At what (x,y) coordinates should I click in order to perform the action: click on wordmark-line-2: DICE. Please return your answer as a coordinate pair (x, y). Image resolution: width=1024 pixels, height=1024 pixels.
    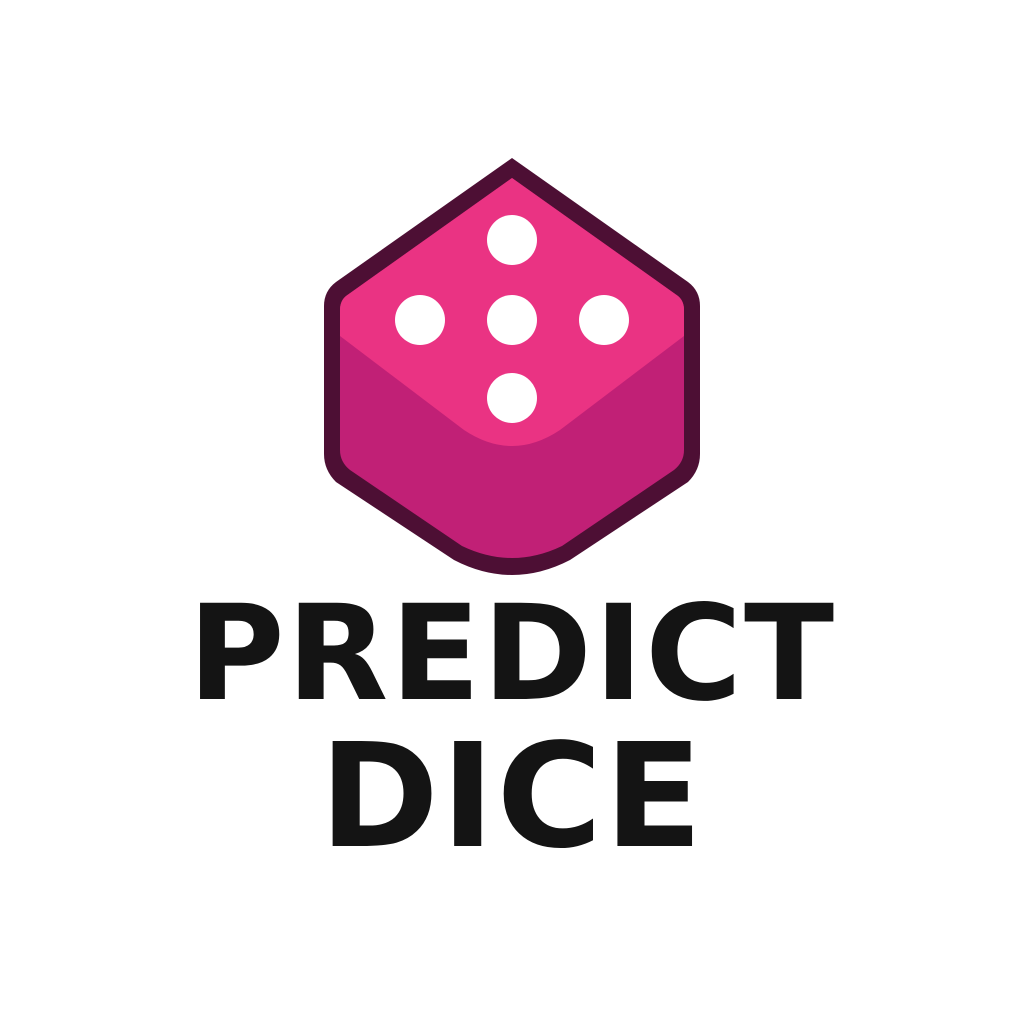
    Looking at the image, I should click on (512, 796).